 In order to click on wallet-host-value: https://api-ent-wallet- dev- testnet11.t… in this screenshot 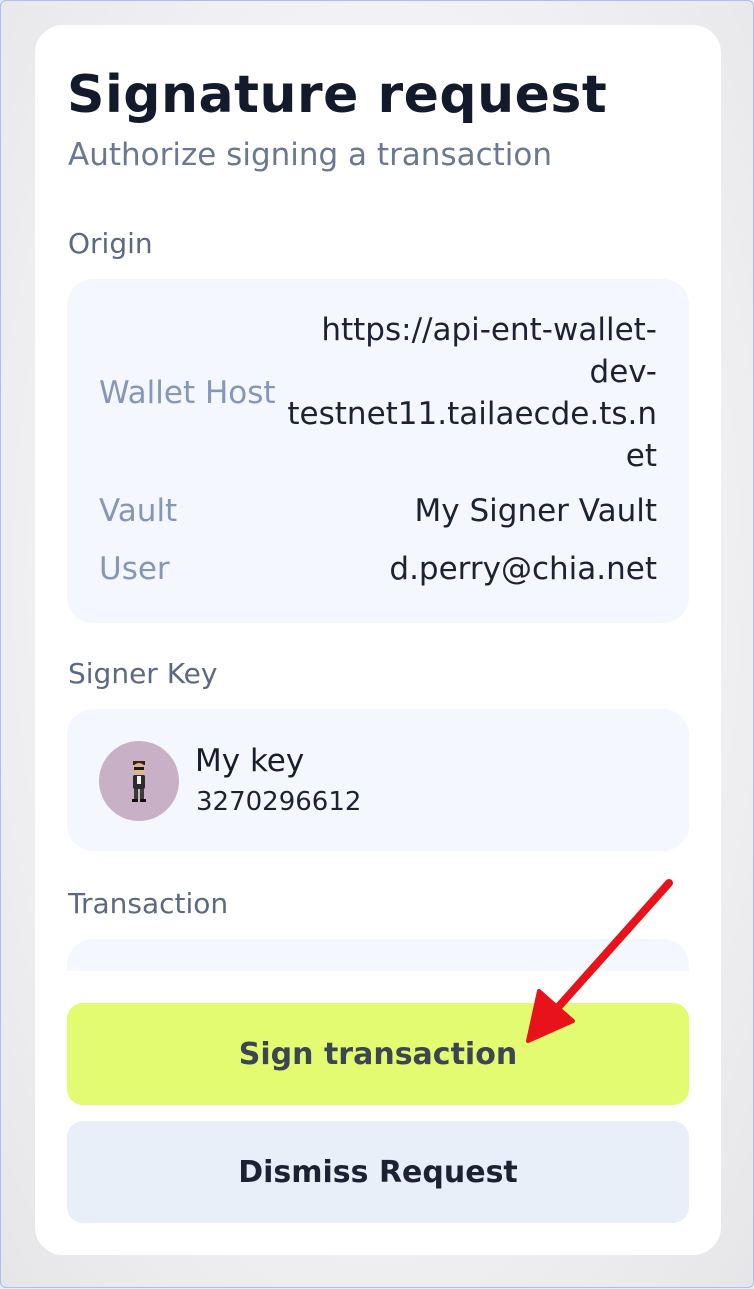, I will do `click(472, 393)`.